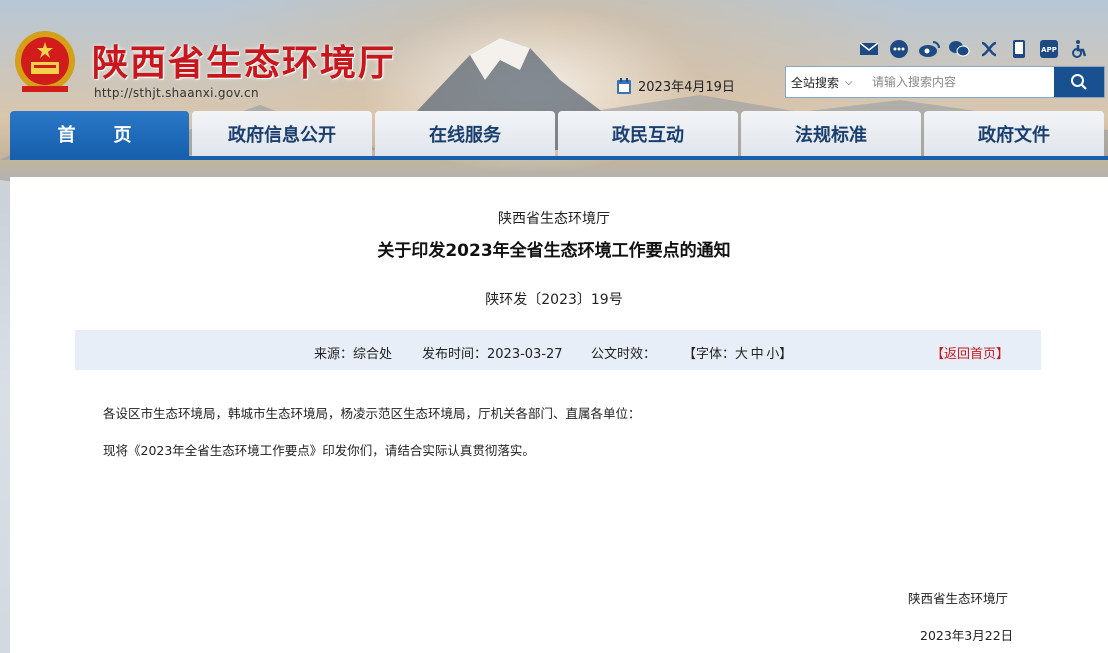 This screenshot has width=1108, height=653. I want to click on main-nav: 首 页 政府信息公开 在线服务 政民互动 法规标准 政府文件, so click(559, 134).